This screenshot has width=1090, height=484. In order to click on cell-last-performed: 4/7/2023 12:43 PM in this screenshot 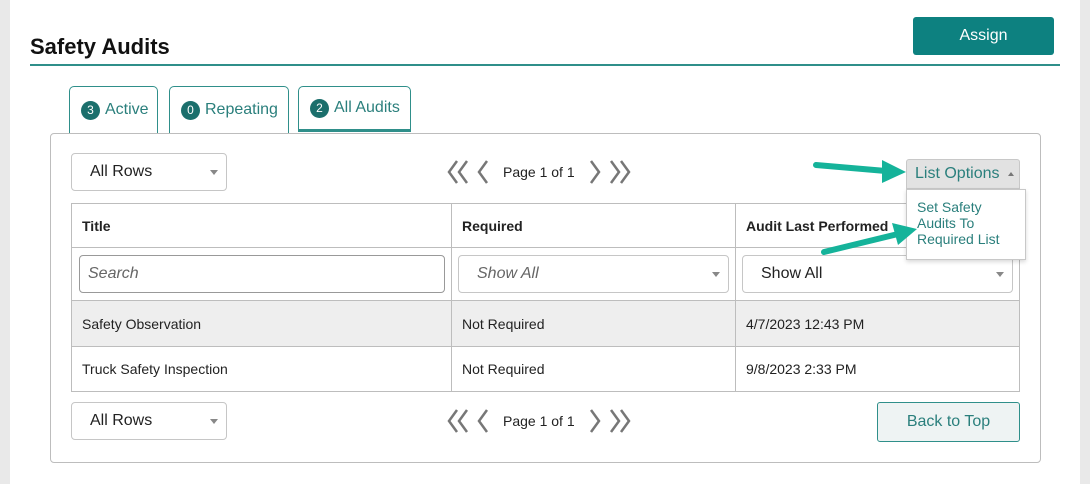, I will do `click(805, 323)`.